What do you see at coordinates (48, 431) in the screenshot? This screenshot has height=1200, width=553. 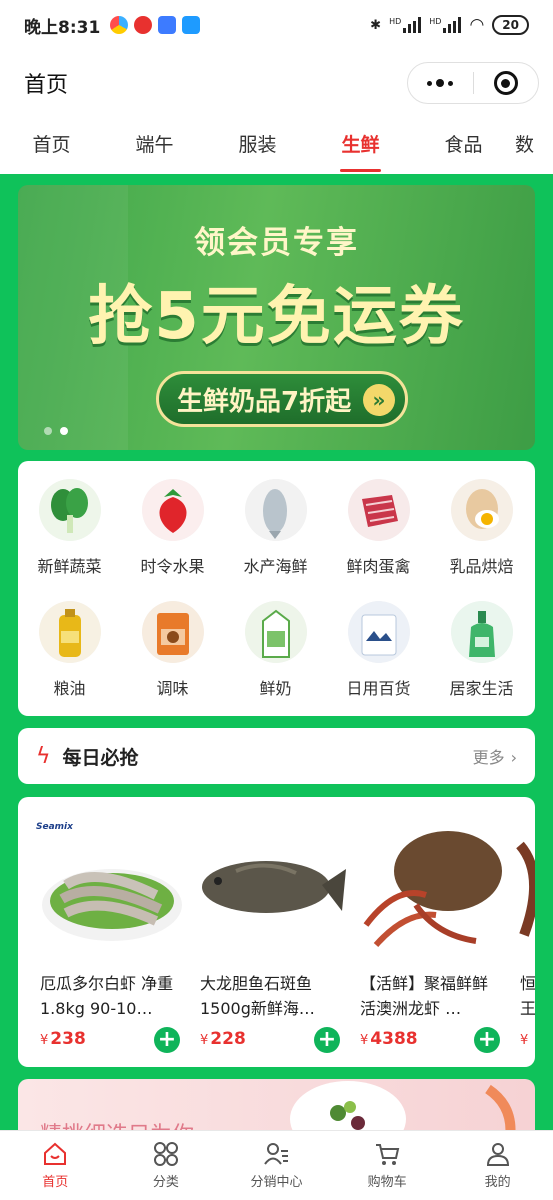 I see `carousel-dot` at bounding box center [48, 431].